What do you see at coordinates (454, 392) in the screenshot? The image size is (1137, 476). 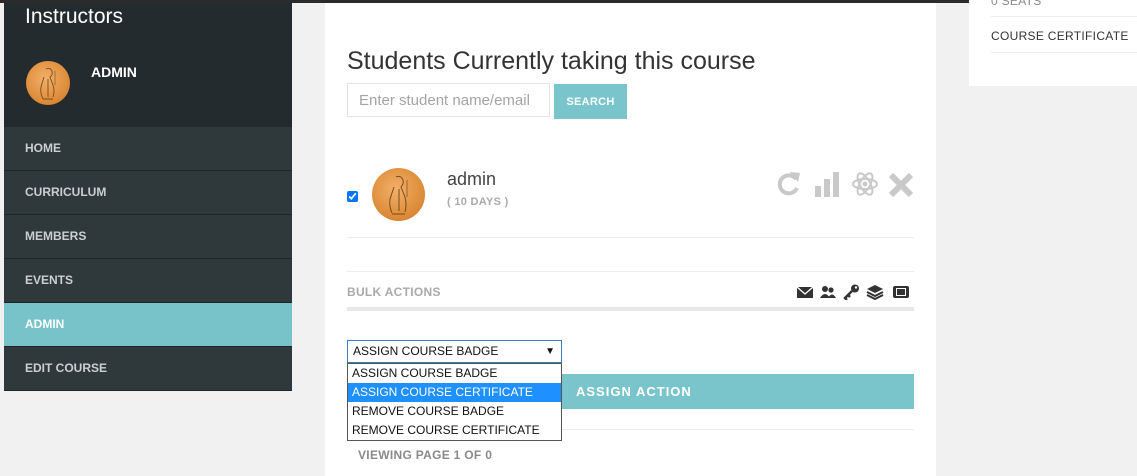 I see `dropdown-option-assign-certificate: ASSIGN COURSE CERTIFICATE` at bounding box center [454, 392].